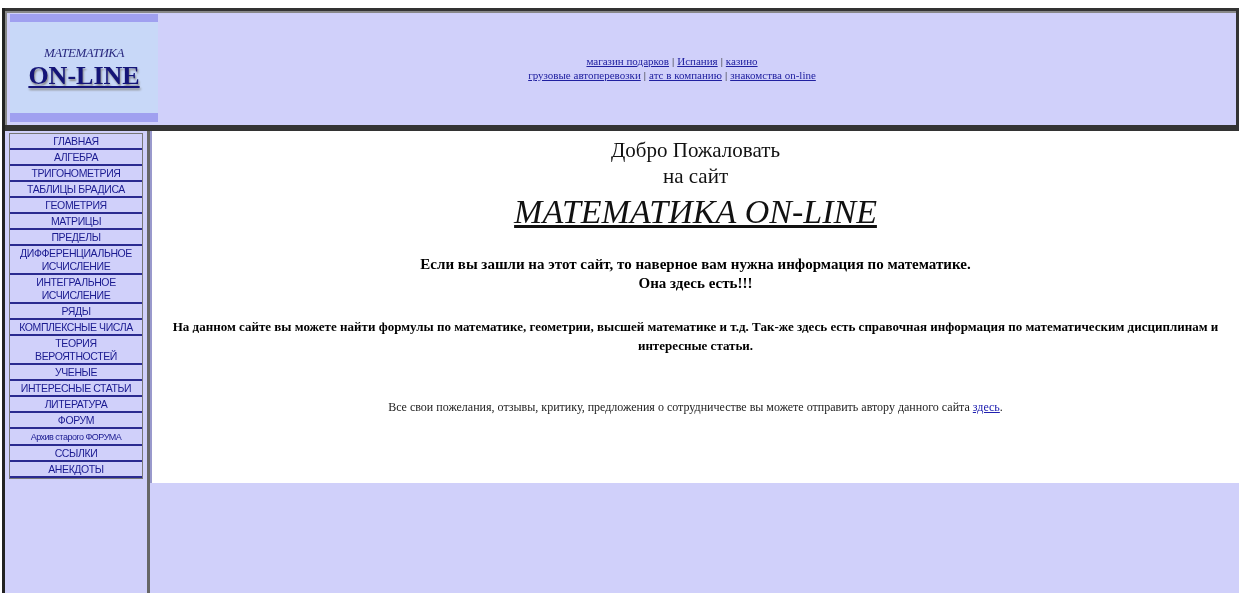  What do you see at coordinates (697, 61) in the screenshot?
I see `header-link: Испания` at bounding box center [697, 61].